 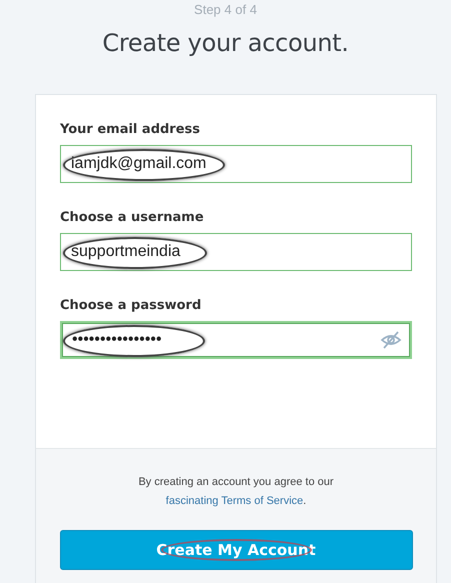 What do you see at coordinates (225, 9) in the screenshot?
I see `step-indicator: Step 4 of 4` at bounding box center [225, 9].